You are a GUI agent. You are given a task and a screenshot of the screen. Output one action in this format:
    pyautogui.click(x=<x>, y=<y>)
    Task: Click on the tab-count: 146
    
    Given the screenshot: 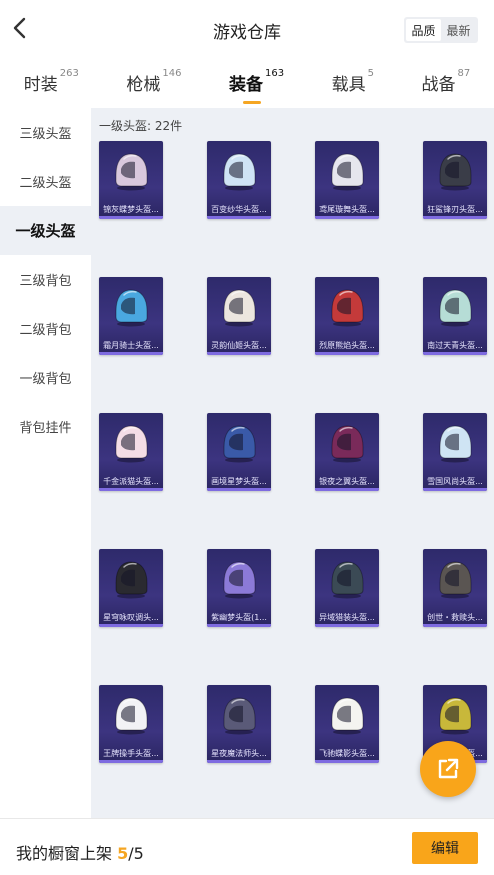 What is the action you would take?
    pyautogui.click(x=172, y=73)
    